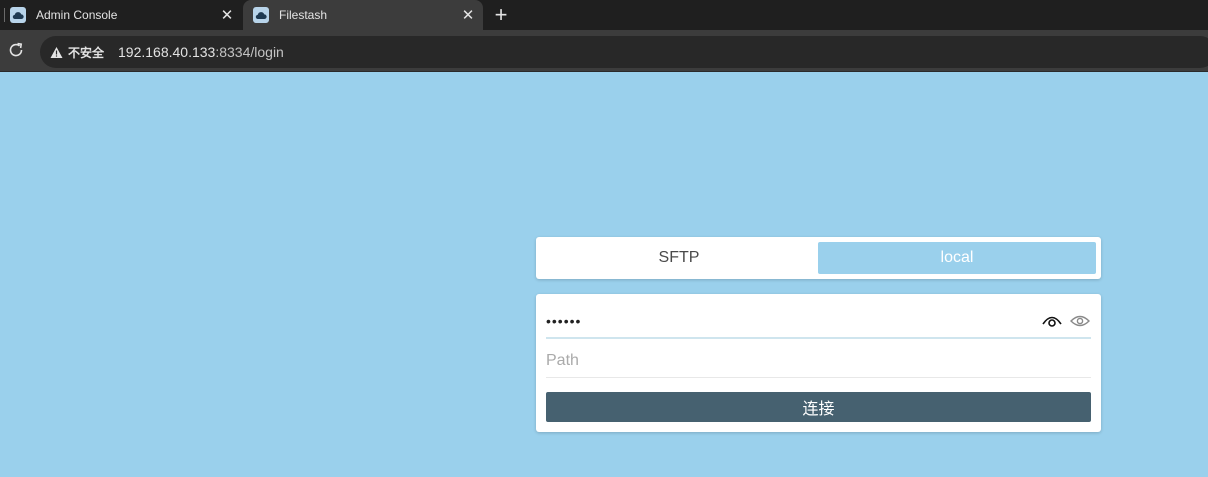  Describe the element at coordinates (16, 50) in the screenshot. I see `reload-icon` at that location.